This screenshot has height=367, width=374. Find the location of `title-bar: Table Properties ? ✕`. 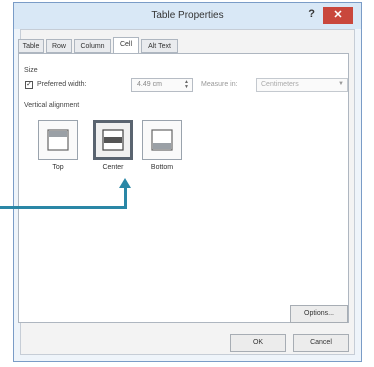

title-bar: Table Properties ? ✕ is located at coordinates (187, 16).